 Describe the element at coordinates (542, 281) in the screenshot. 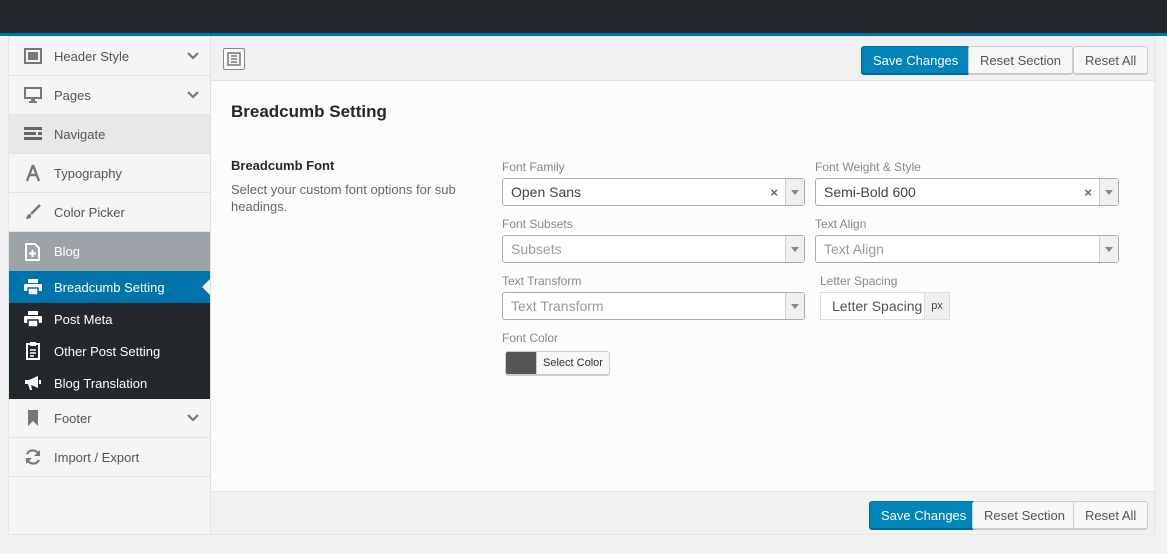

I see `text-transform-label: Text Transform` at that location.